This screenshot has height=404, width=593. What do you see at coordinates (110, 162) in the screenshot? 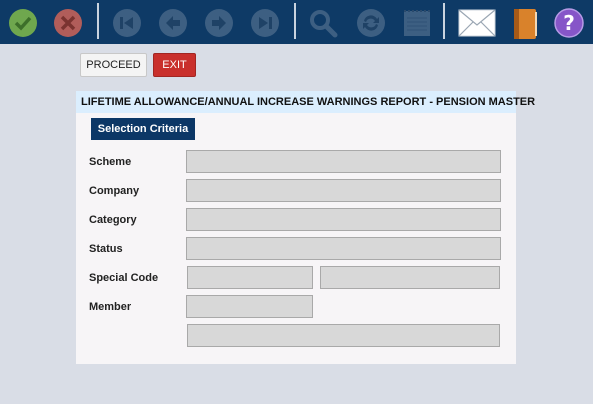
I see `scheme-label: Scheme` at bounding box center [110, 162].